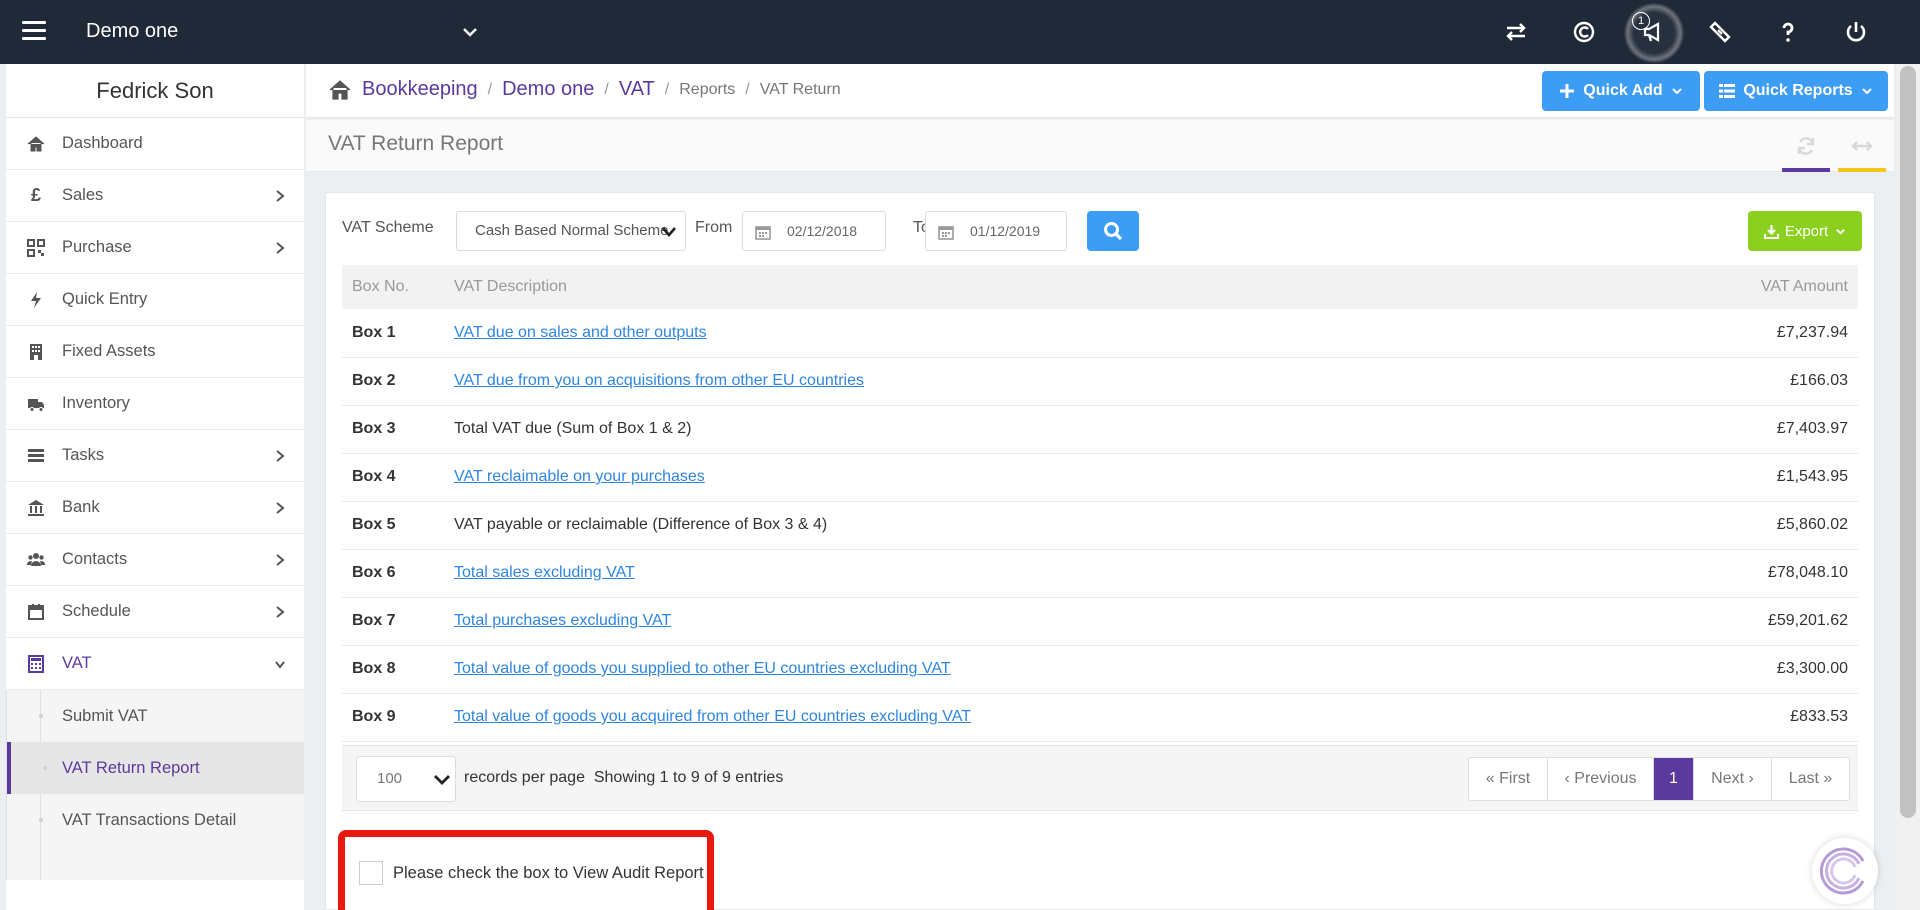 This screenshot has height=910, width=1920. I want to click on breadcrumb-reports: Reports, so click(707, 89).